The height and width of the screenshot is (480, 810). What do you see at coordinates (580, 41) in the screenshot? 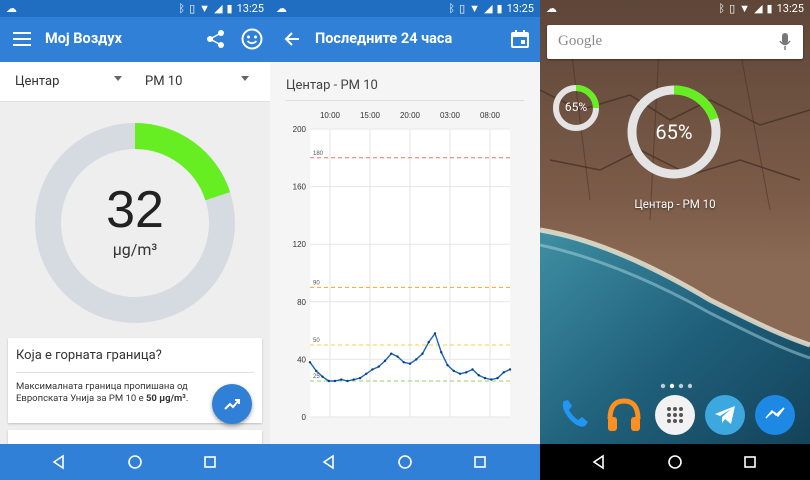
I see `search-placeholder: Google` at bounding box center [580, 41].